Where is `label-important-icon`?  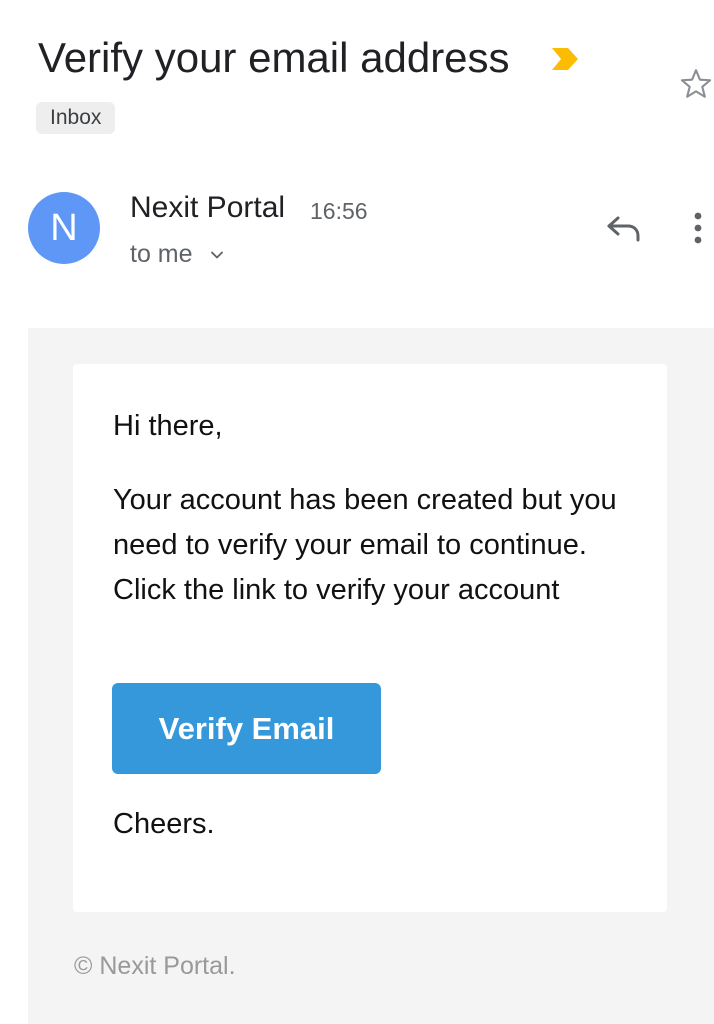
label-important-icon is located at coordinates (565, 59).